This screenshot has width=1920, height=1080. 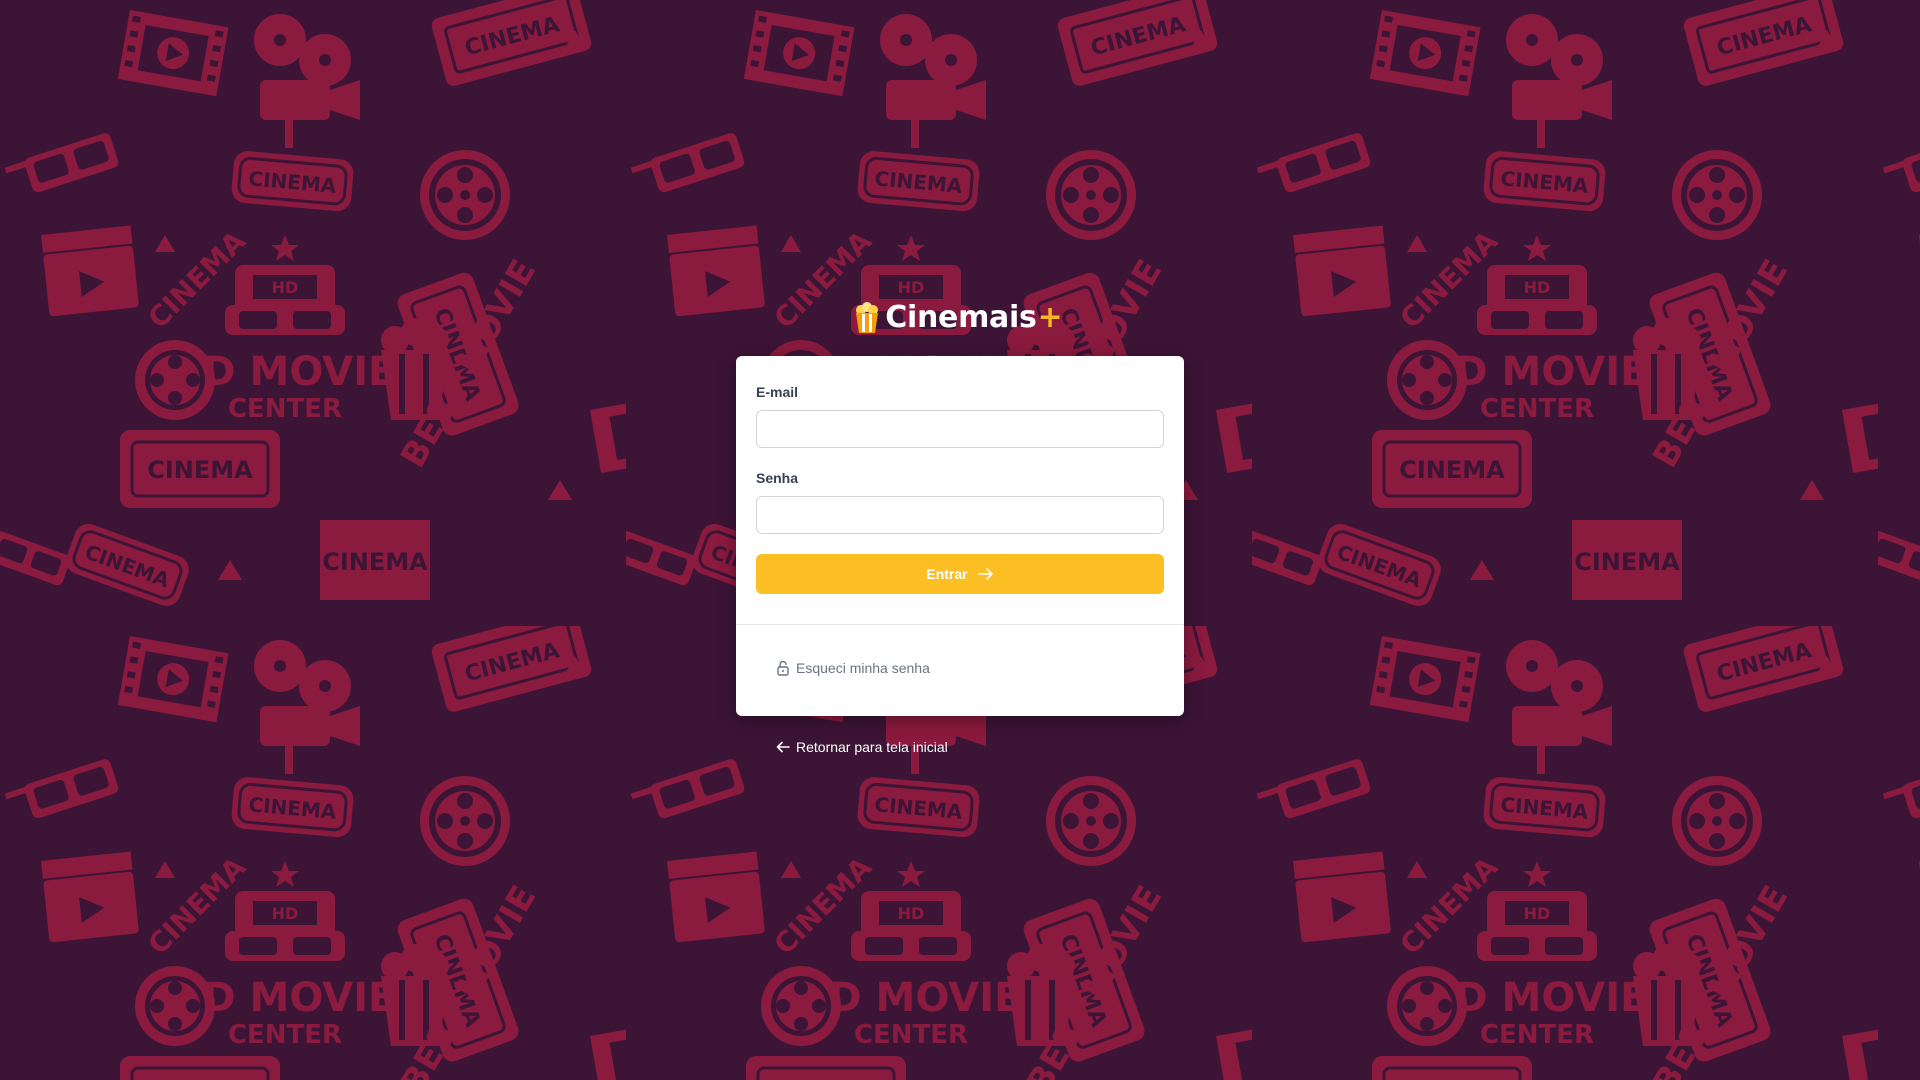 What do you see at coordinates (947, 574) in the screenshot?
I see `login-button-label: Entrar` at bounding box center [947, 574].